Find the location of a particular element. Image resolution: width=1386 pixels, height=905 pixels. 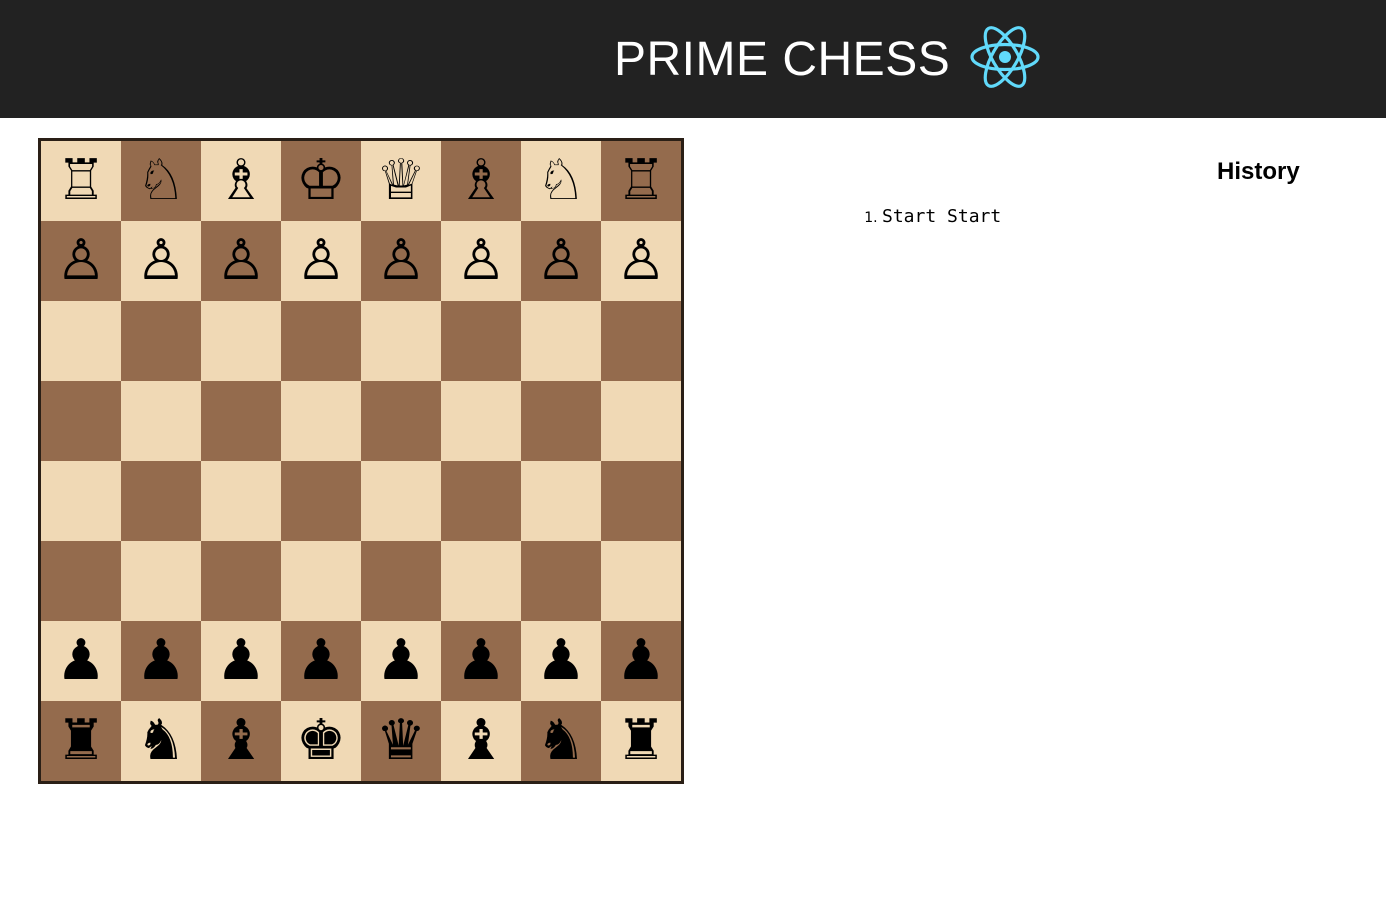

square-a6 is located at coordinates (81, 341).